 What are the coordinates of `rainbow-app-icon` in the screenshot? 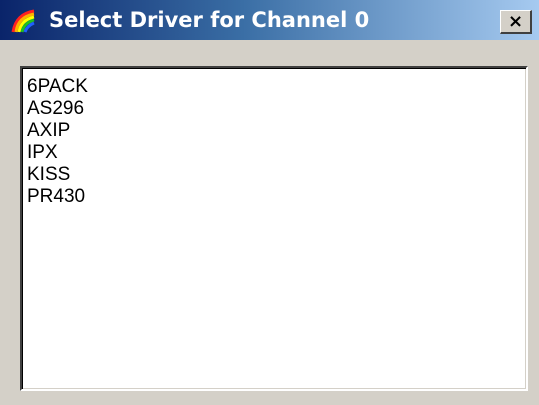 It's located at (23, 21).